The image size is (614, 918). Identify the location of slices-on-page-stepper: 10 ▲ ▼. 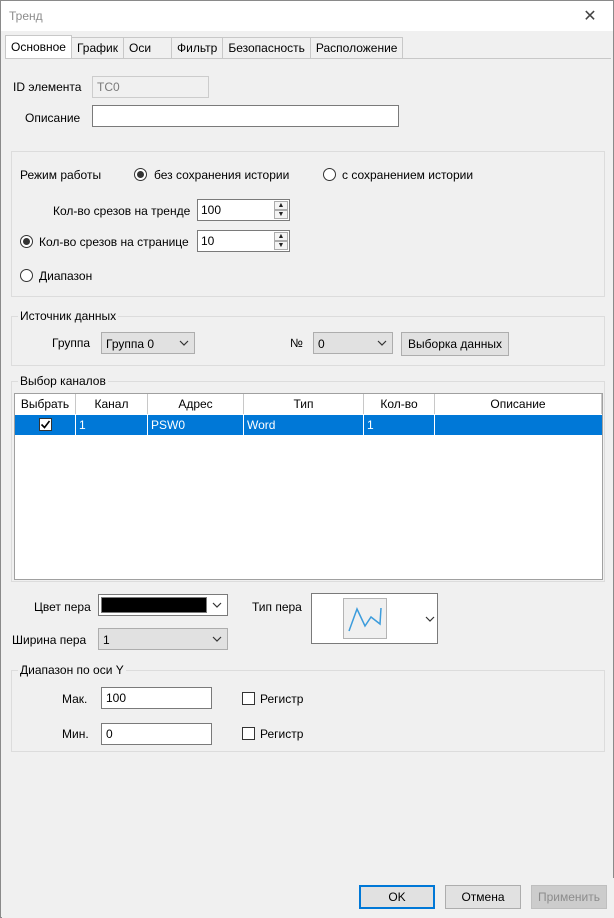
(243, 241).